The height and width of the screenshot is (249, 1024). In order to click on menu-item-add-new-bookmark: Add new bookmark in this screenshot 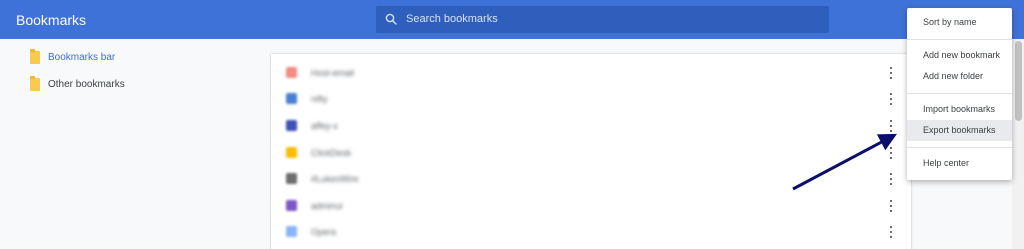, I will do `click(959, 55)`.